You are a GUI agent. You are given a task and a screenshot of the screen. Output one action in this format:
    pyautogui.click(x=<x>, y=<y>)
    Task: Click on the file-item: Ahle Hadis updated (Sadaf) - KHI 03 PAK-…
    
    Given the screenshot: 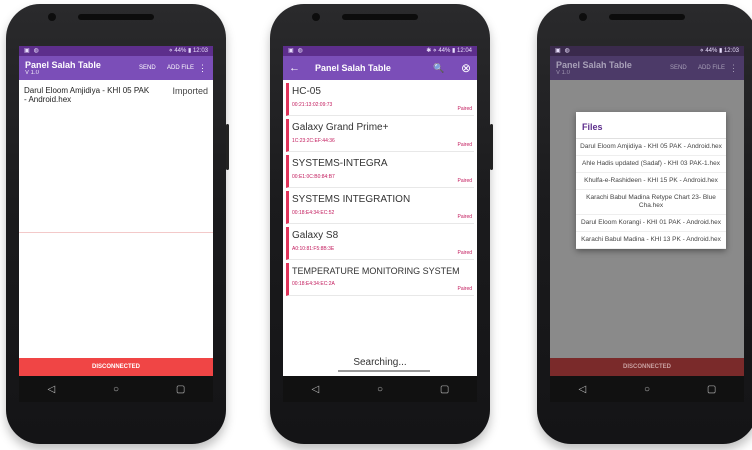 What is the action you would take?
    pyautogui.click(x=651, y=164)
    